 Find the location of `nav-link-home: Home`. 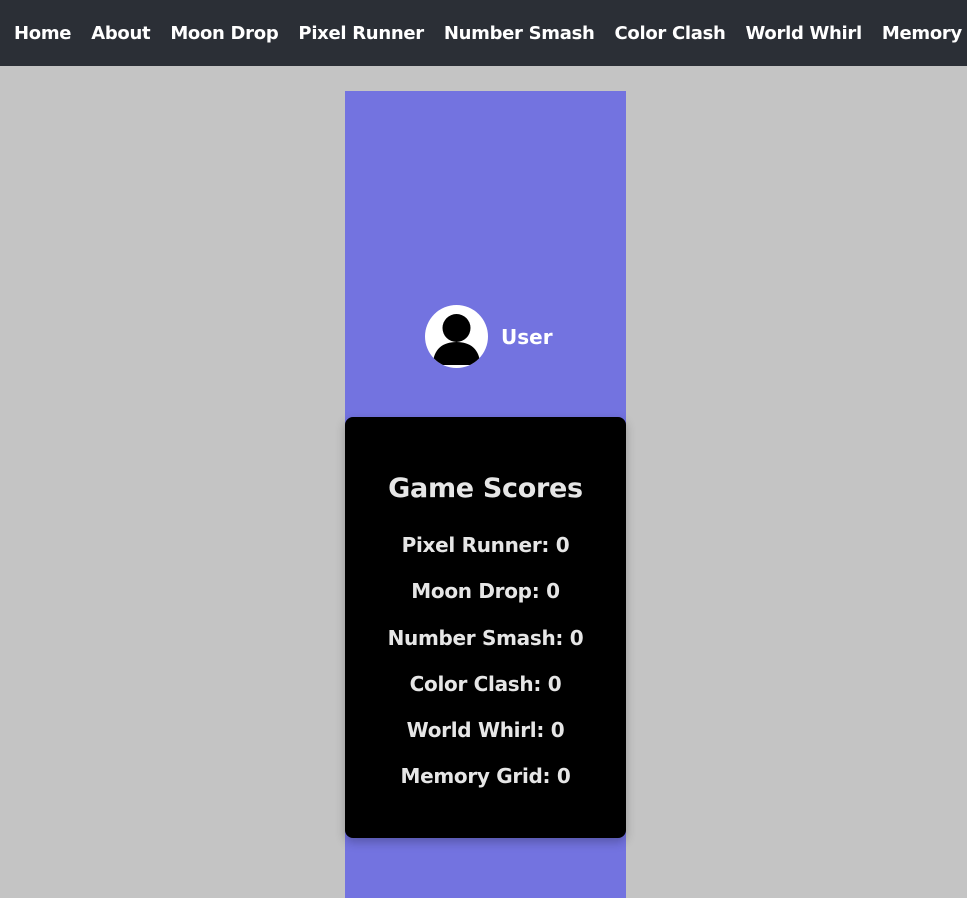

nav-link-home: Home is located at coordinates (43, 33).